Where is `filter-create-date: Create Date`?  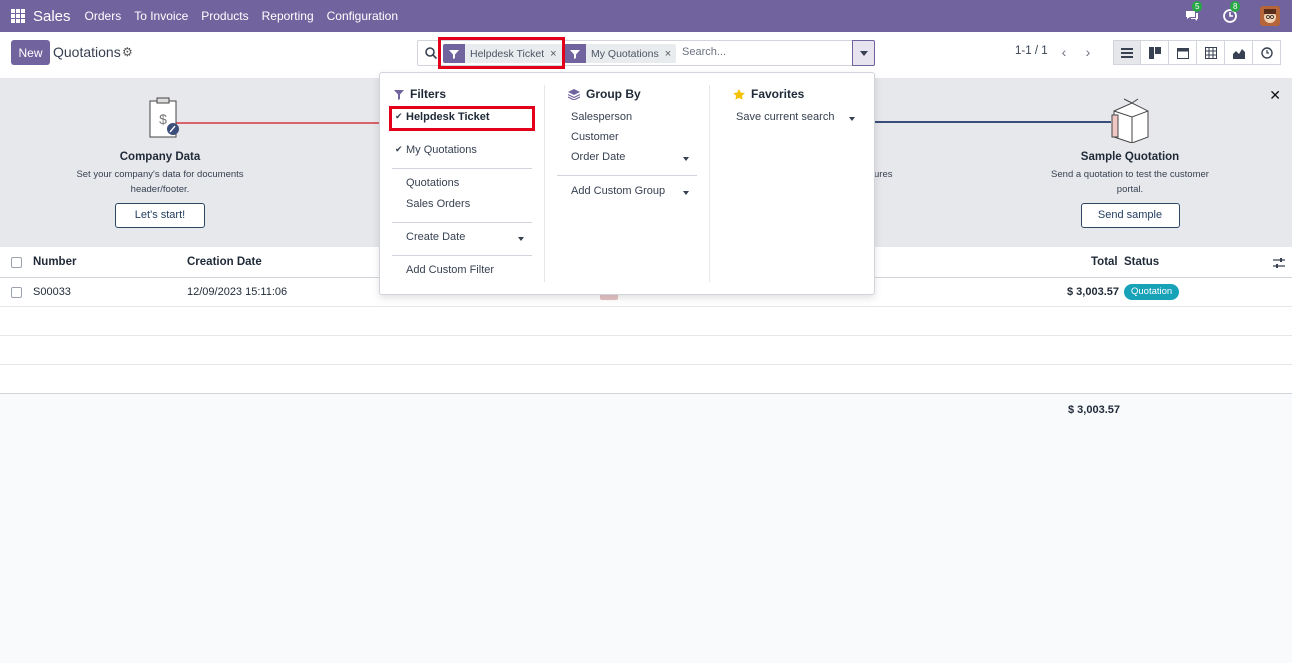 filter-create-date: Create Date is located at coordinates (435, 237).